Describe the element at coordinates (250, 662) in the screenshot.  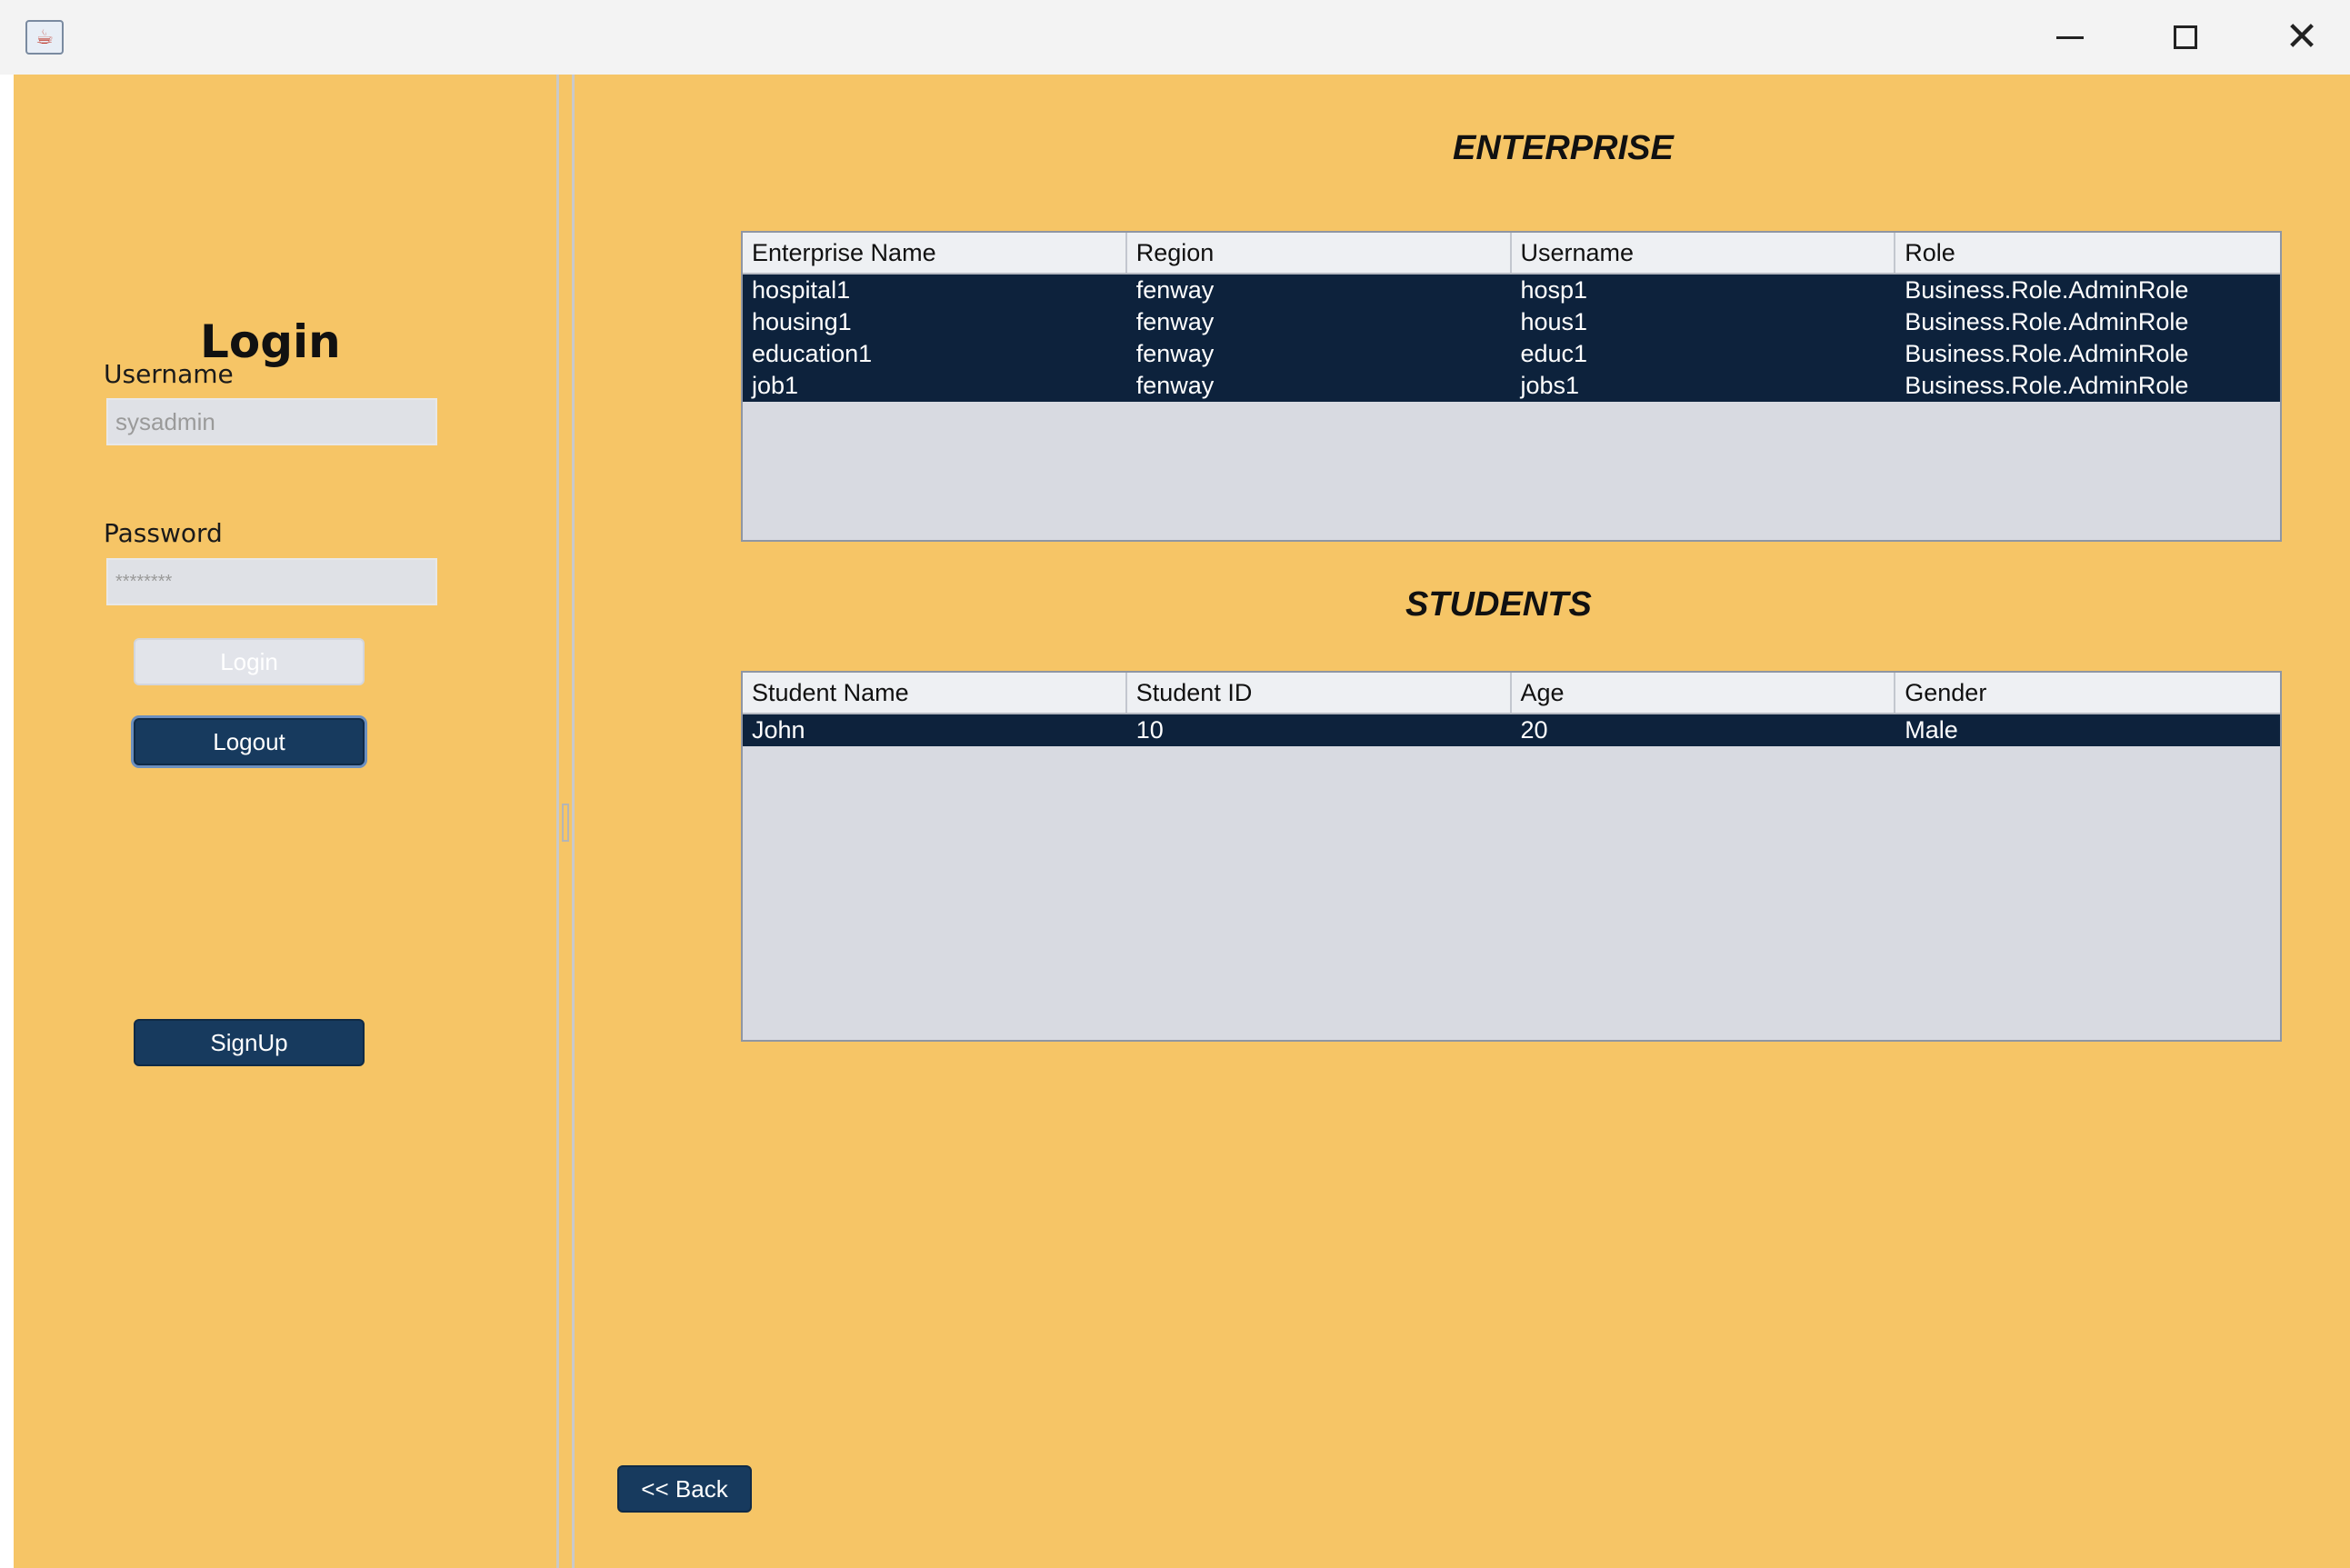
I see `login-button: Login` at that location.